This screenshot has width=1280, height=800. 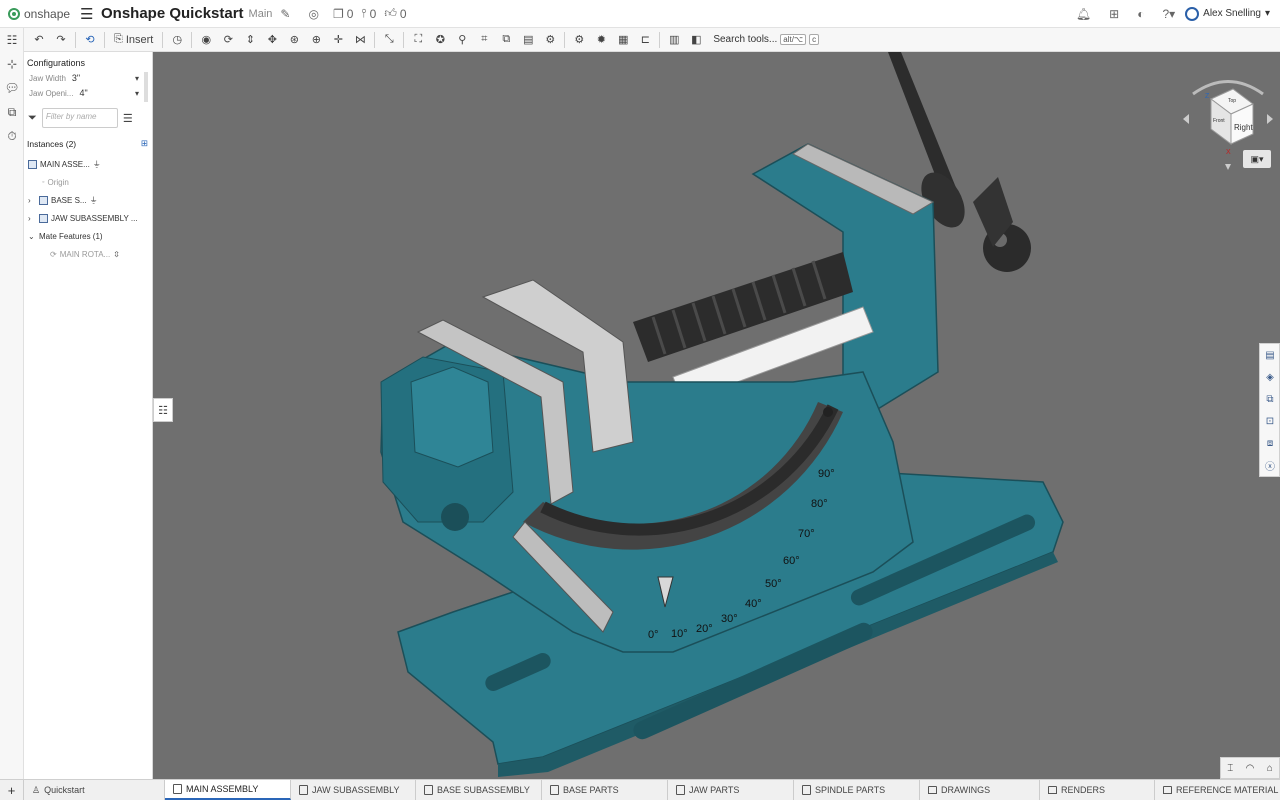 I want to click on tree-item-main-assembly: MAIN ASSE... ⏚, so click(x=88, y=164).